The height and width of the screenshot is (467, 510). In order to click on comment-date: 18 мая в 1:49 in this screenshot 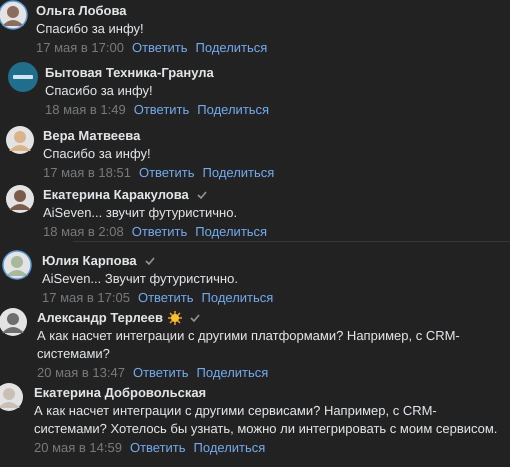, I will do `click(85, 109)`.